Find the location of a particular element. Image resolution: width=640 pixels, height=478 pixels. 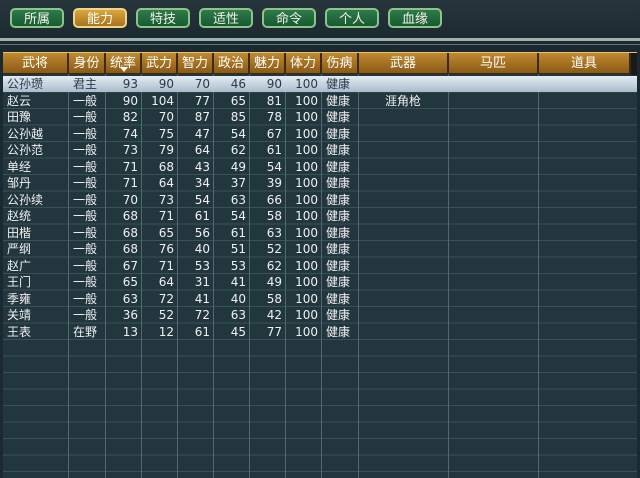

cell-name: 邹丹 is located at coordinates (19, 183).